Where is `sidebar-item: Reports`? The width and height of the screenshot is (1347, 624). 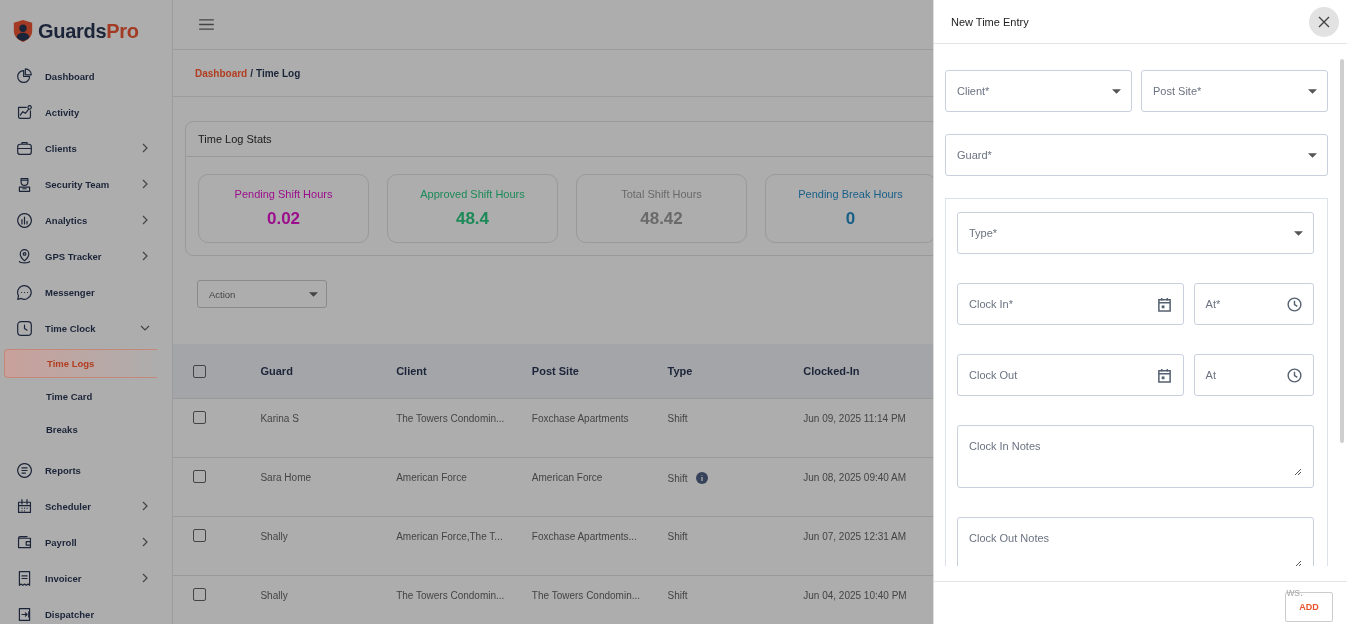 sidebar-item: Reports is located at coordinates (86, 470).